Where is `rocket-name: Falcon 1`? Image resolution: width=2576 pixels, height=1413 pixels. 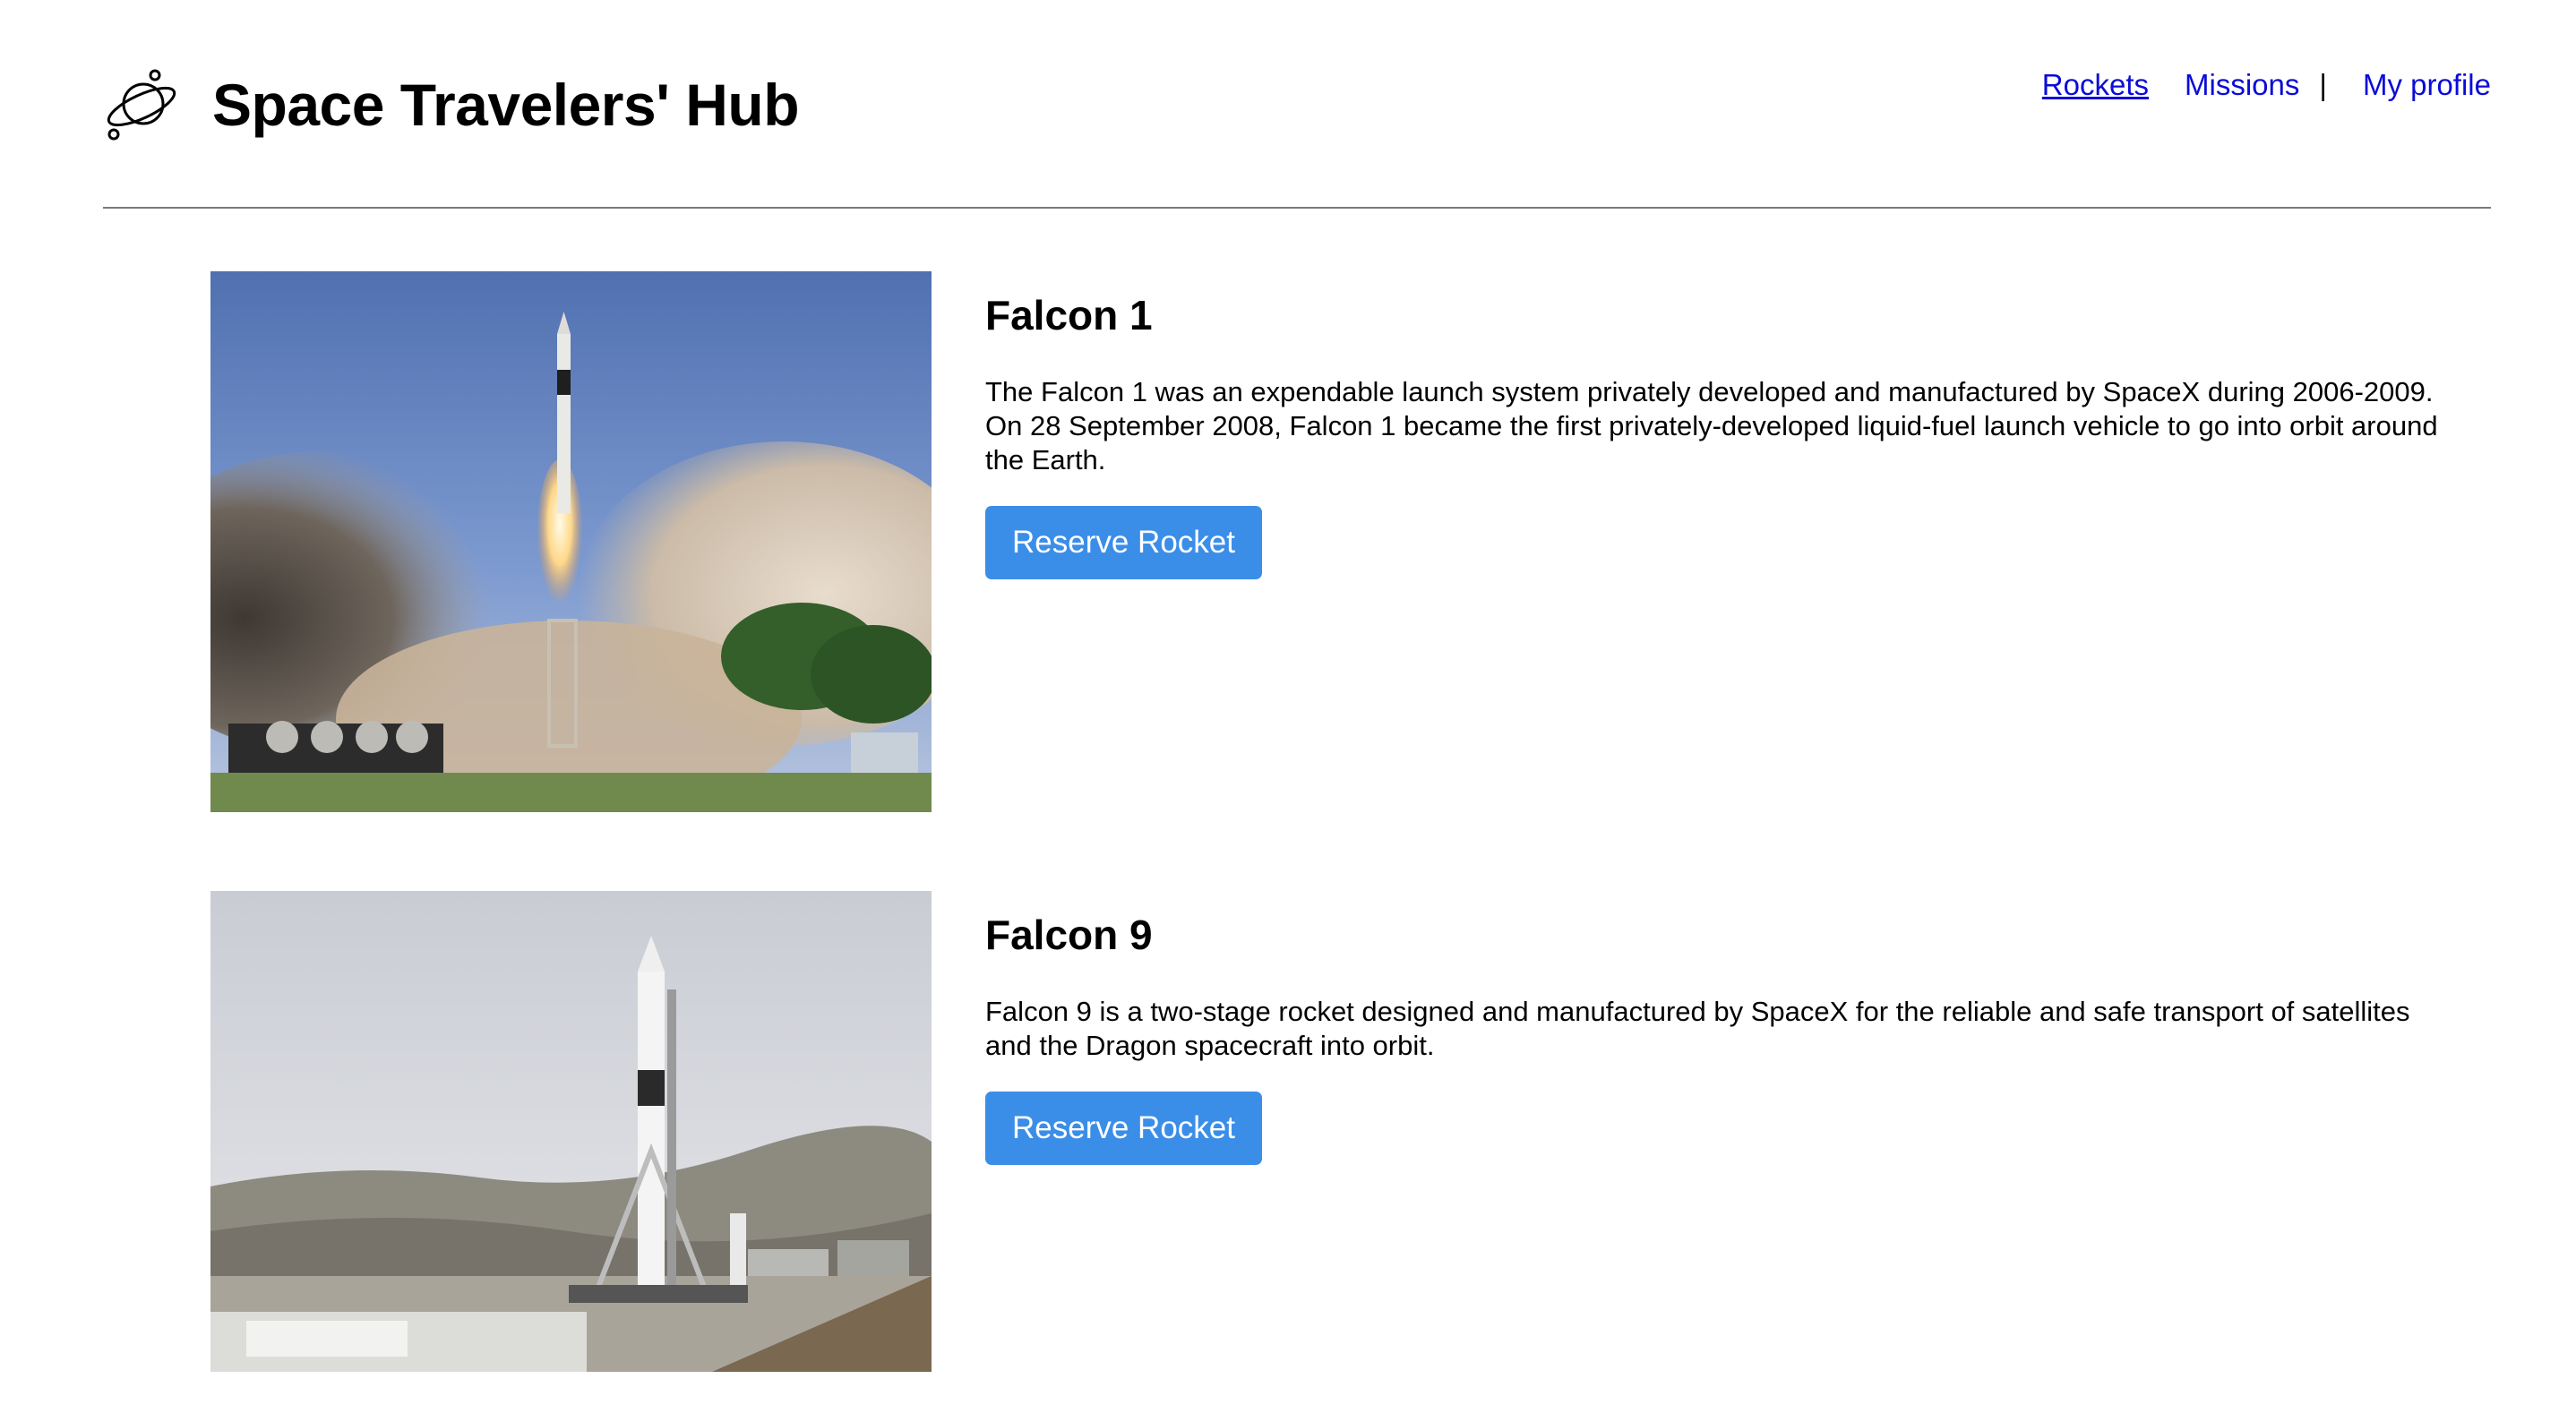 rocket-name: Falcon 1 is located at coordinates (1069, 315).